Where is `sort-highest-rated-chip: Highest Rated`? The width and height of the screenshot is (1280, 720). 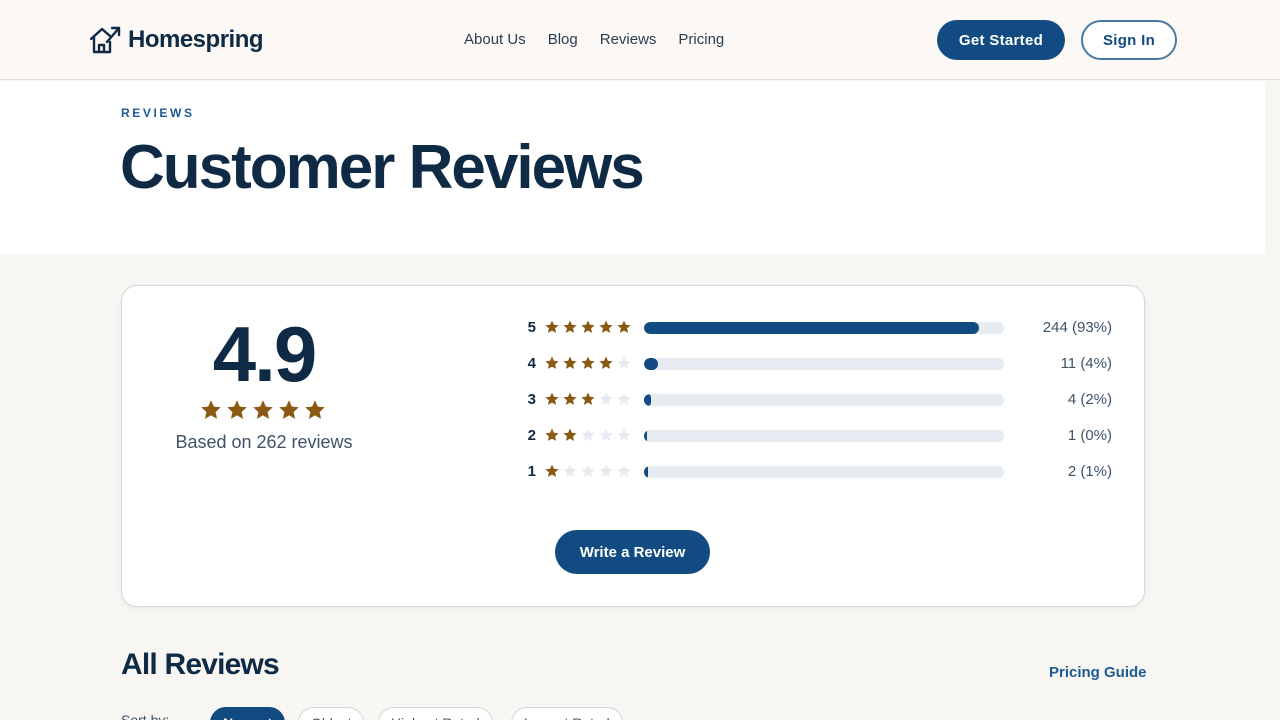
sort-highest-rated-chip: Highest Rated is located at coordinates (435, 713).